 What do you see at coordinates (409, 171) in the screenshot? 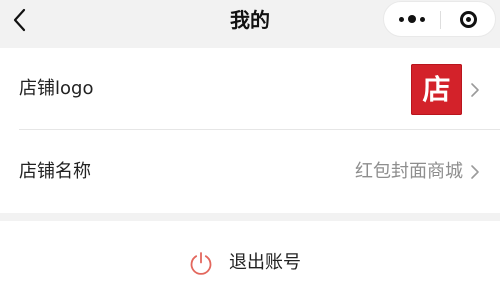
I see `store-name-value: 红包封面商城` at bounding box center [409, 171].